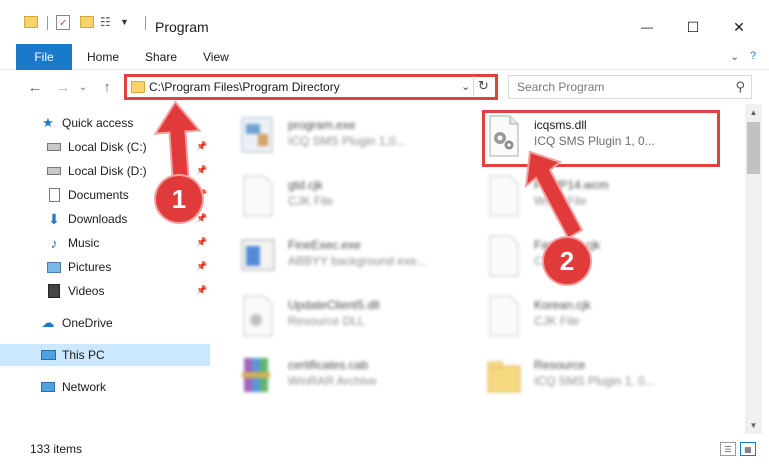 This screenshot has height=470, width=769. I want to click on forward-arrow-icon: →, so click(63, 87).